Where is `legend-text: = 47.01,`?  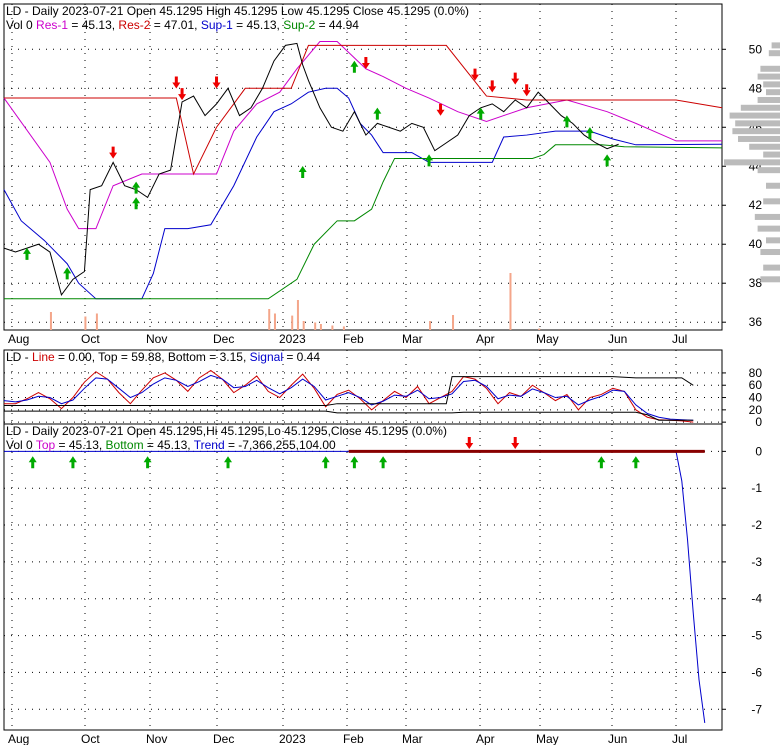
legend-text: = 47.01, is located at coordinates (175, 25).